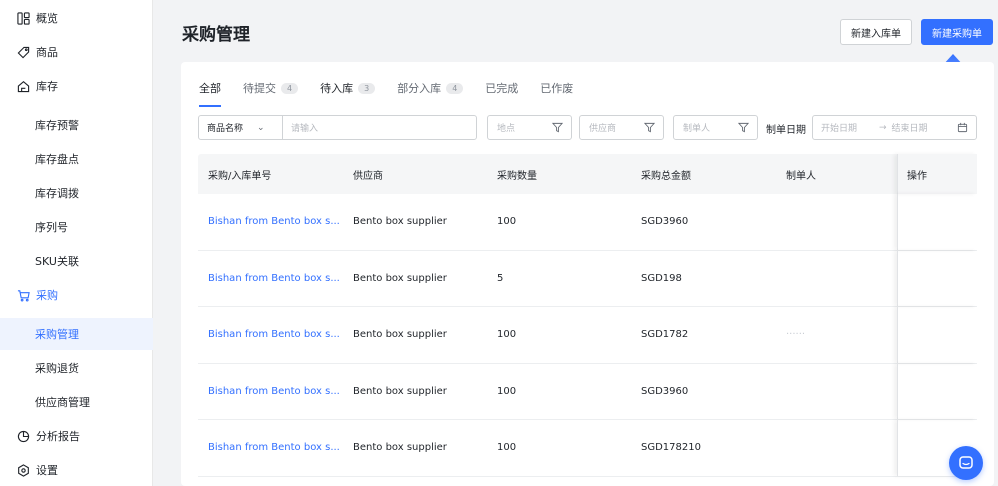  I want to click on sidebar-item-label: 供应商管理, so click(62, 402).